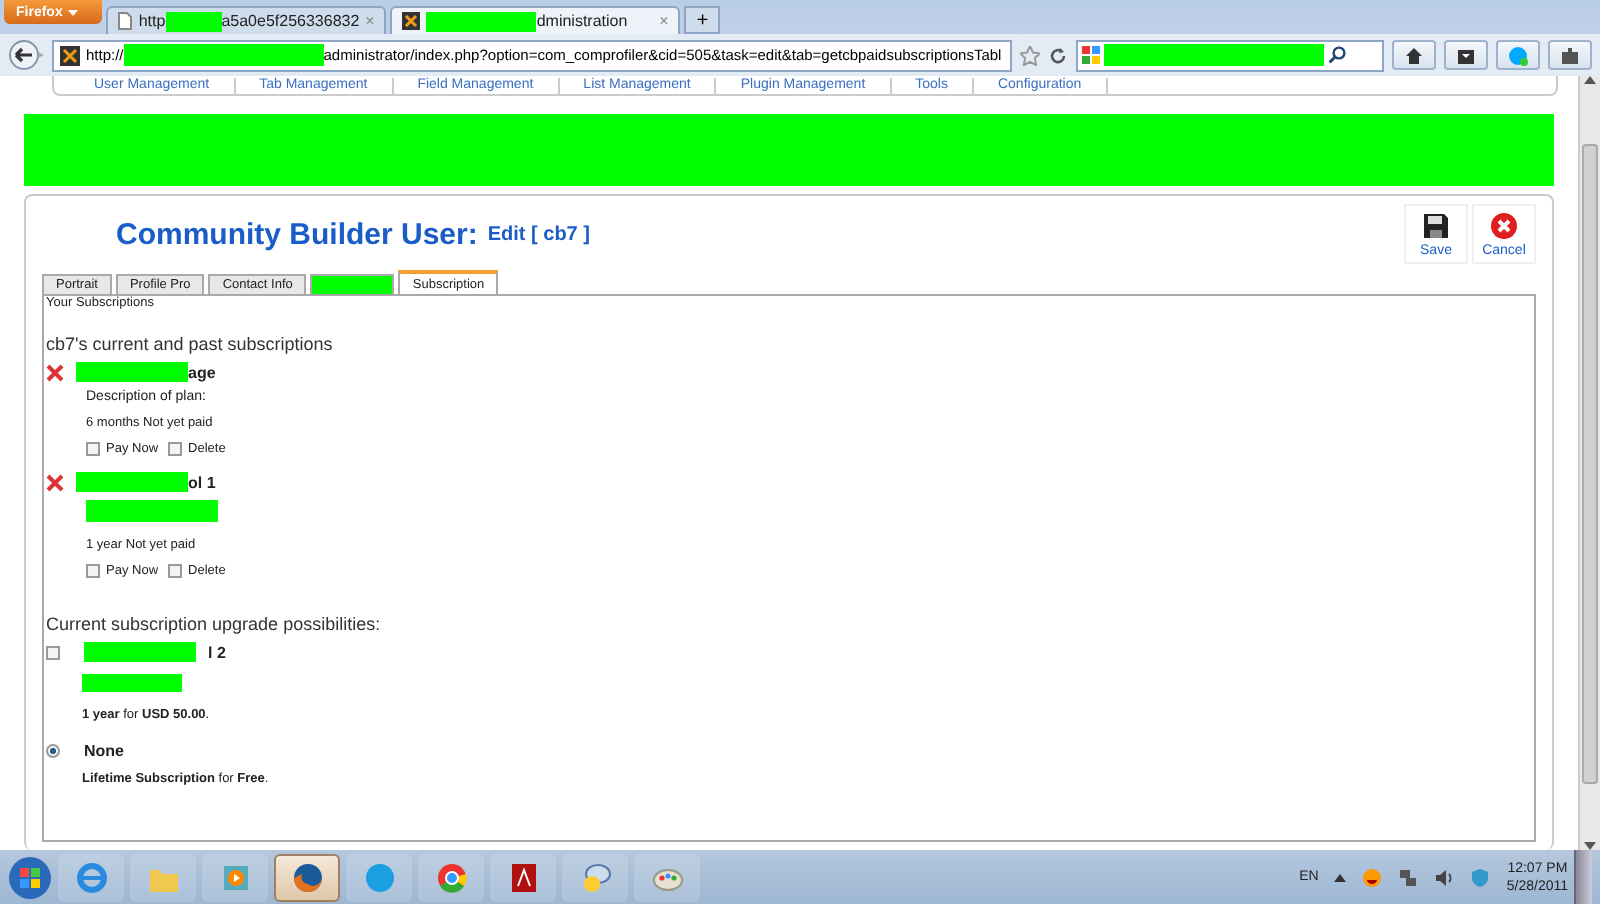 Image resolution: width=1600 pixels, height=904 pixels. I want to click on back-icon, so click(26, 55).